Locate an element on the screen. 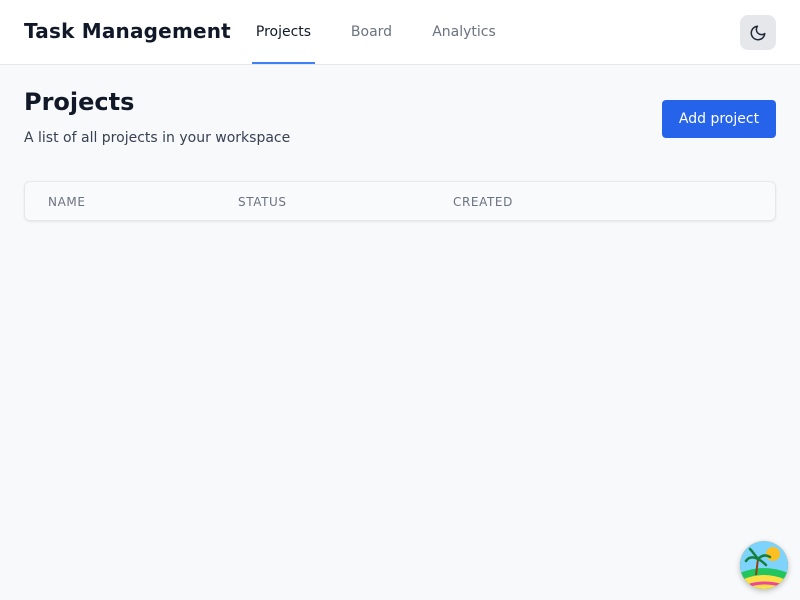 The height and width of the screenshot is (600, 800). moon-icon is located at coordinates (758, 32).